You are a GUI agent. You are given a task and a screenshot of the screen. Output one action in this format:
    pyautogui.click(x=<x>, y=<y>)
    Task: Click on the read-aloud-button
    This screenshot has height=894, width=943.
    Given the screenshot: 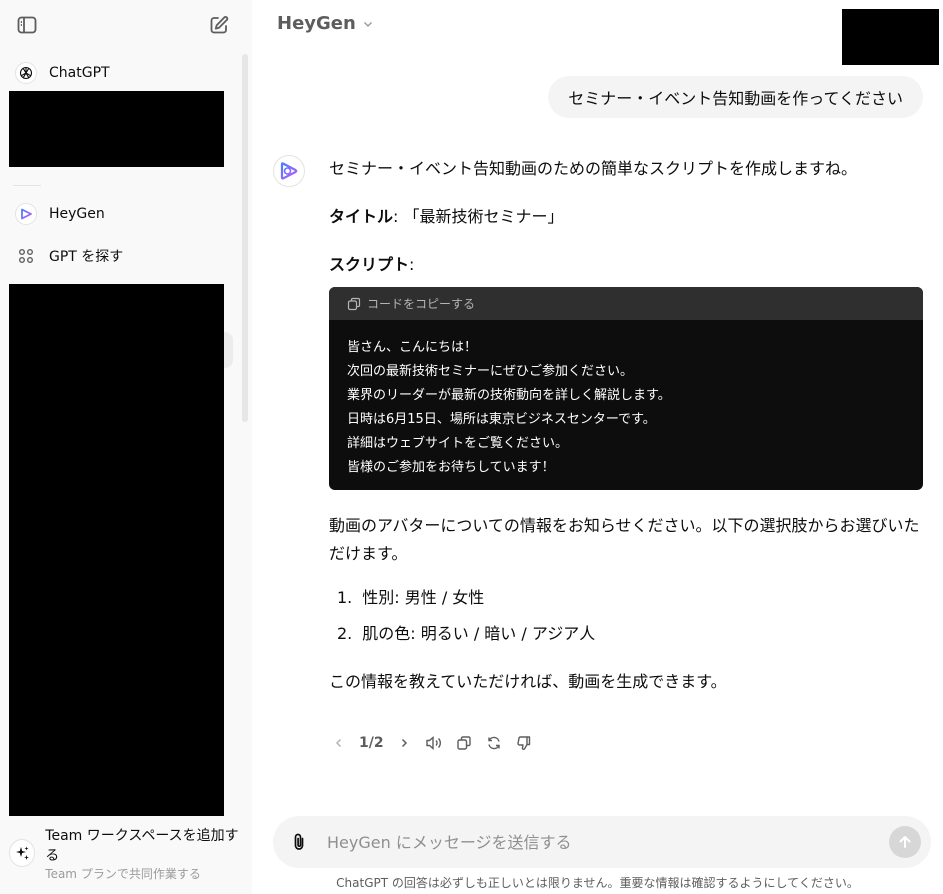 What is the action you would take?
    pyautogui.click(x=434, y=743)
    